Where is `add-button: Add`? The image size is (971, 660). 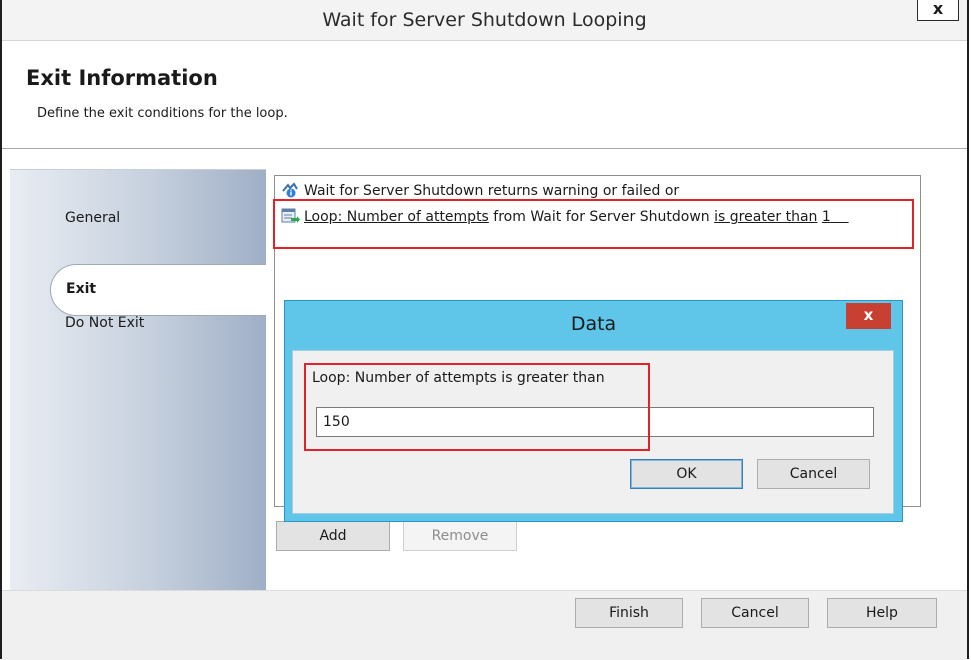
add-button: Add is located at coordinates (333, 536).